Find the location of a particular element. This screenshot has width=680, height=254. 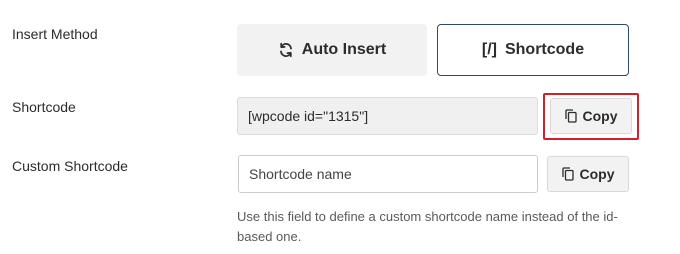

shortcode-method-label: Shortcode is located at coordinates (544, 49).